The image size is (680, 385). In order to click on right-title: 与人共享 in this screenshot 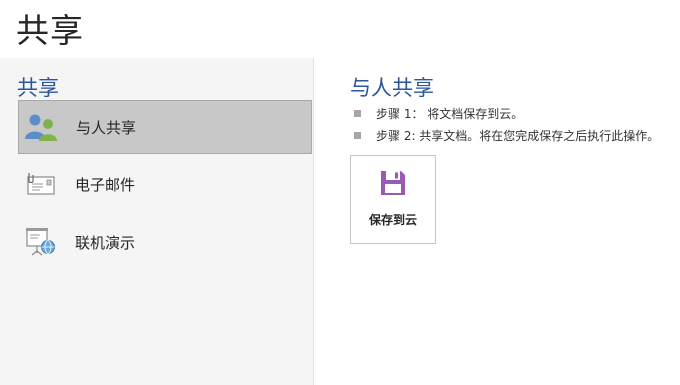, I will do `click(392, 88)`.